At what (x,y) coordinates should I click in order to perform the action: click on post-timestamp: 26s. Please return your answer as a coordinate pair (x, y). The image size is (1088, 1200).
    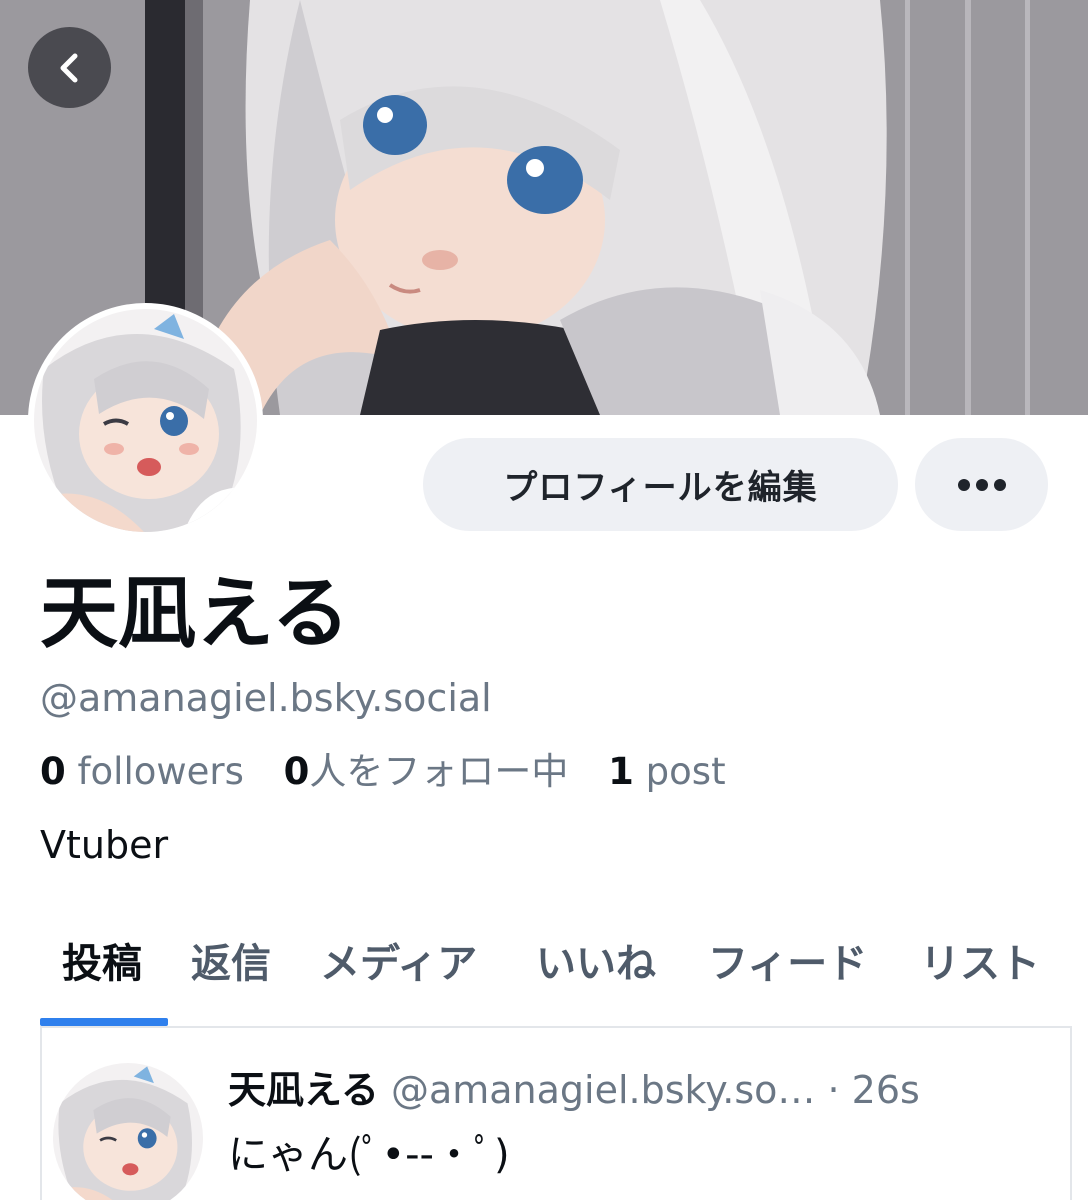
    Looking at the image, I should click on (886, 1090).